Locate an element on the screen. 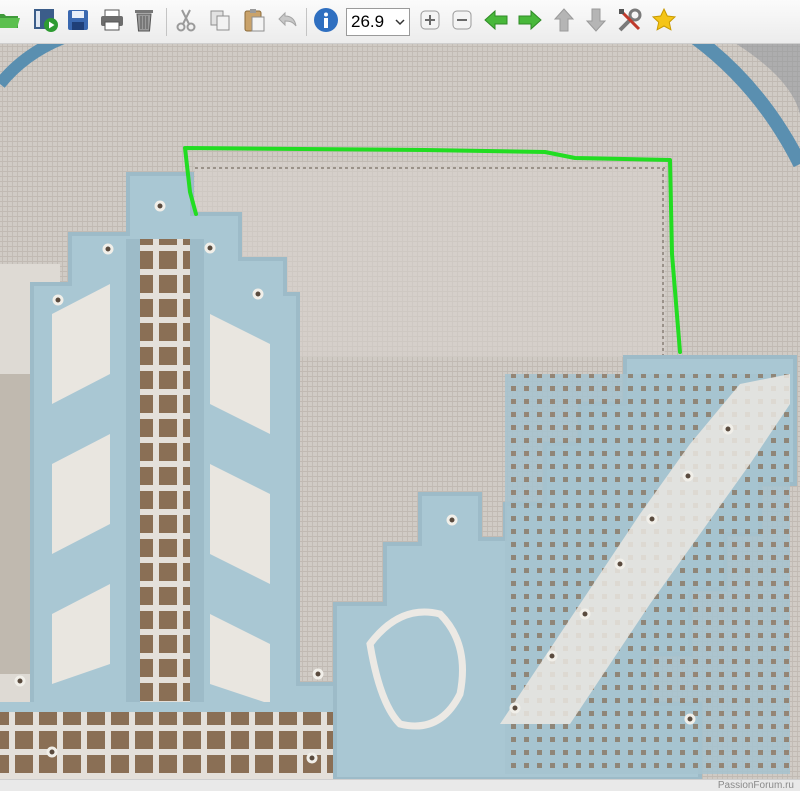 The width and height of the screenshot is (800, 791). toolbar: 26.9 is located at coordinates (400, 22).